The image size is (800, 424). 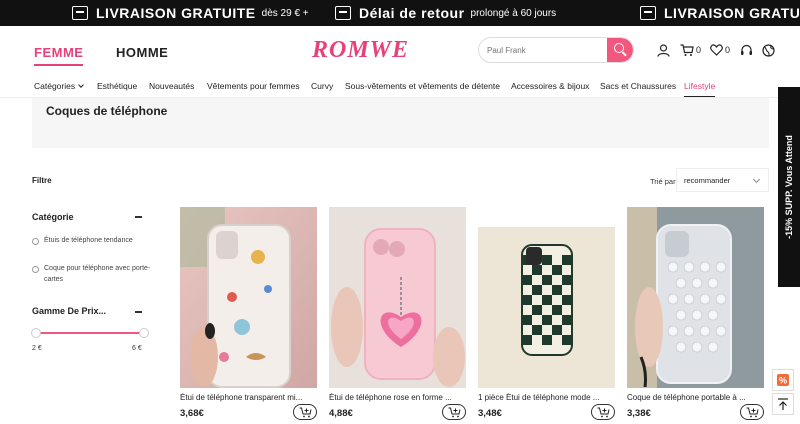 What do you see at coordinates (400, 123) in the screenshot?
I see `page-header-box: Coques de téléphone` at bounding box center [400, 123].